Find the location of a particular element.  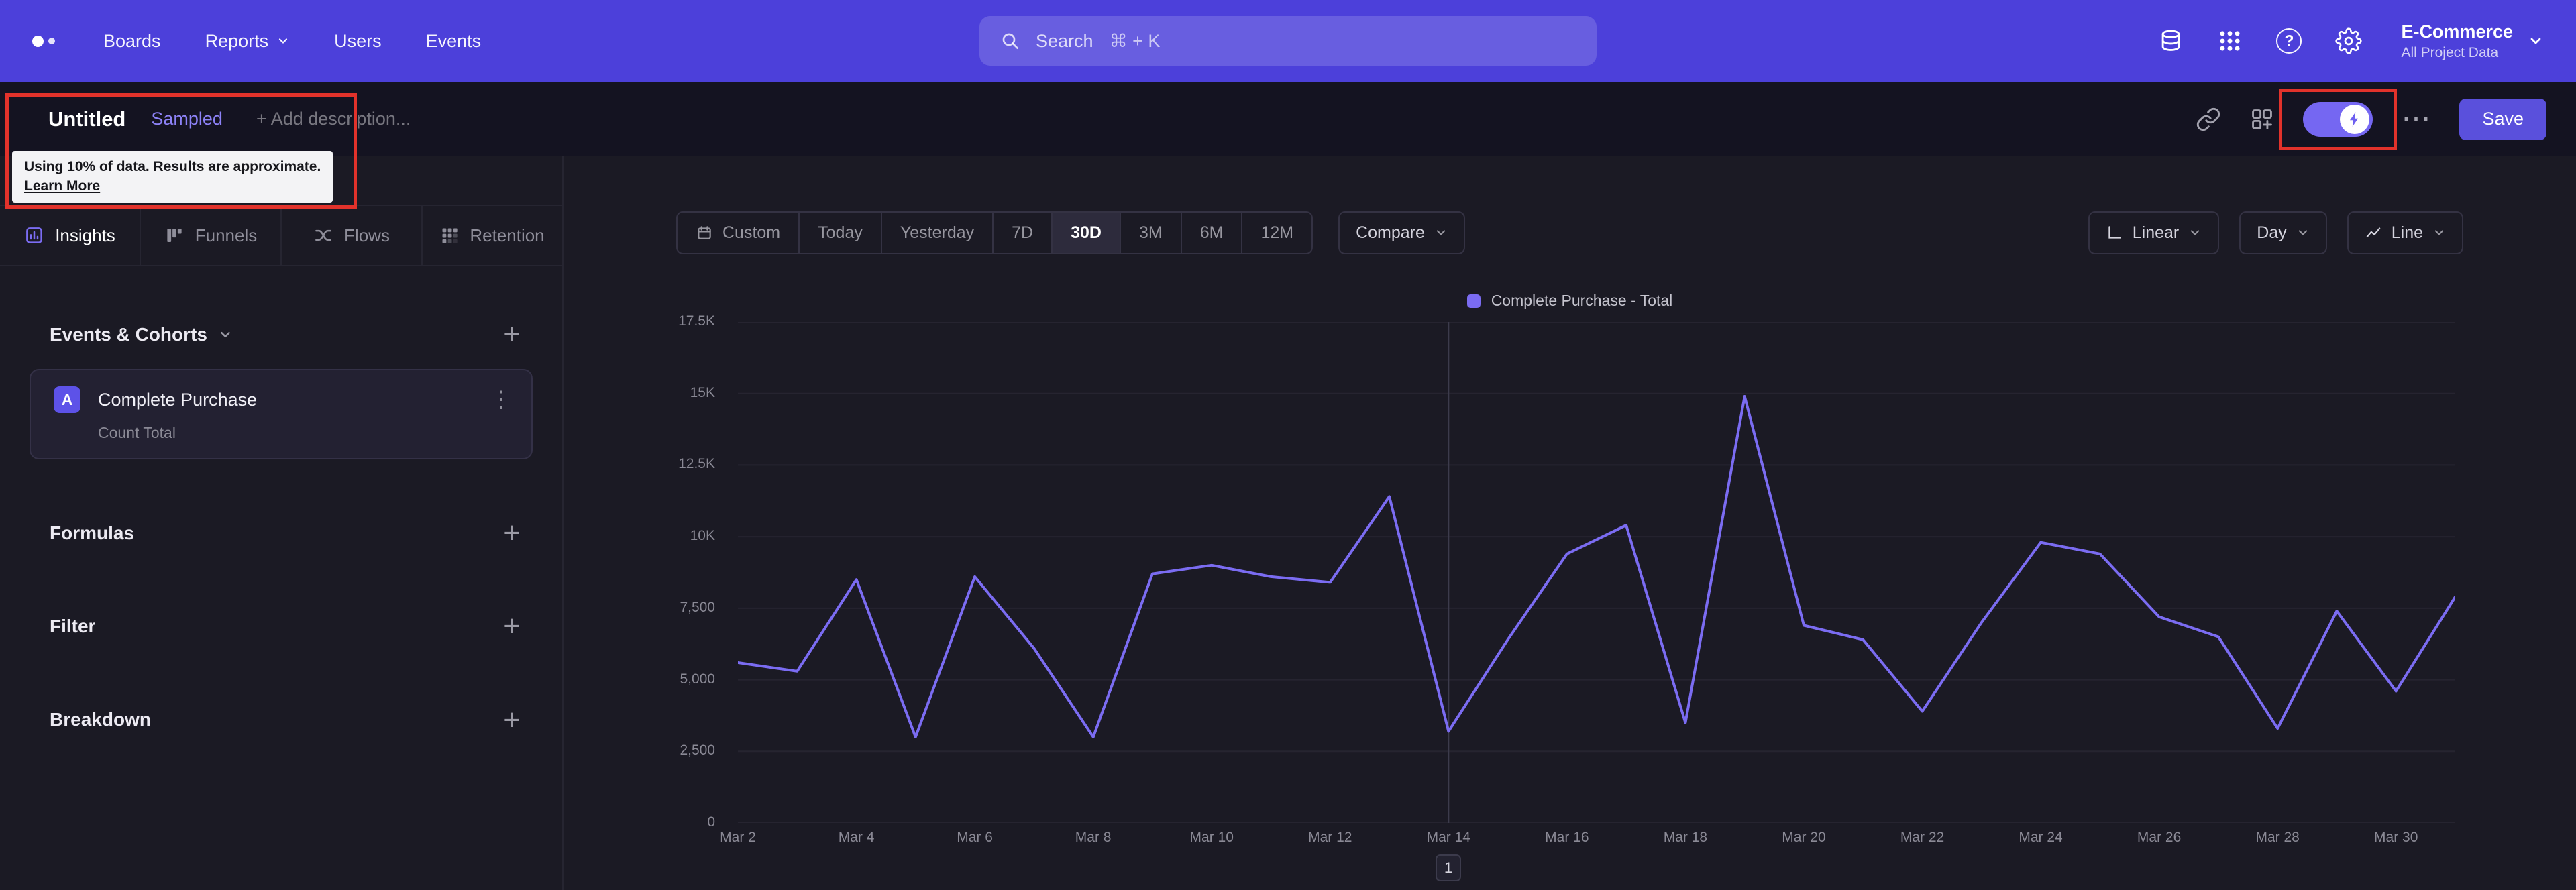

tab-retention: Retention is located at coordinates (492, 235).